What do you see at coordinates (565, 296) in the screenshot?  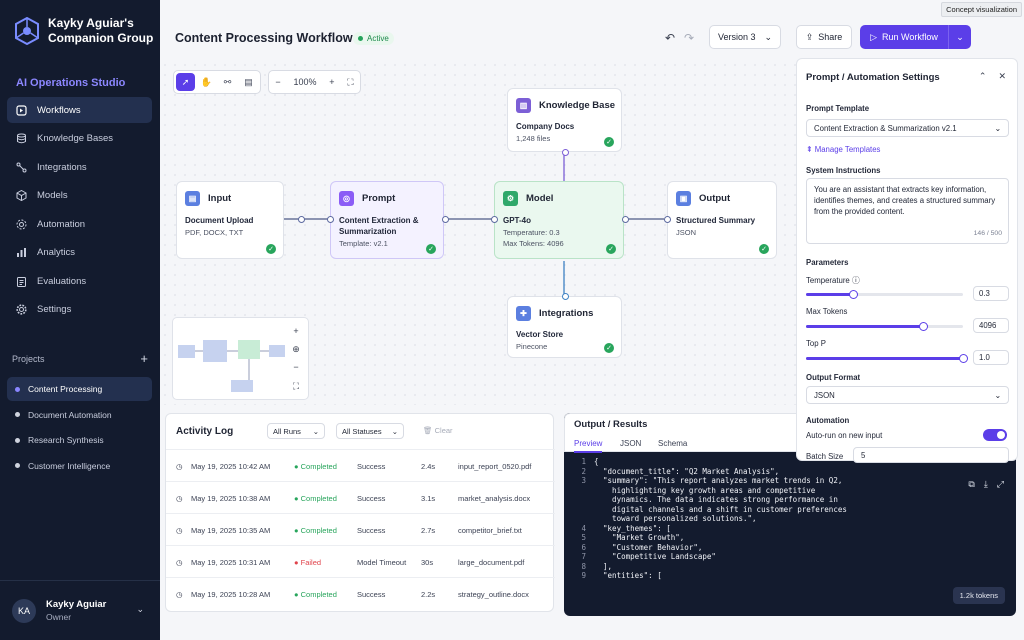 I see `top-port` at bounding box center [565, 296].